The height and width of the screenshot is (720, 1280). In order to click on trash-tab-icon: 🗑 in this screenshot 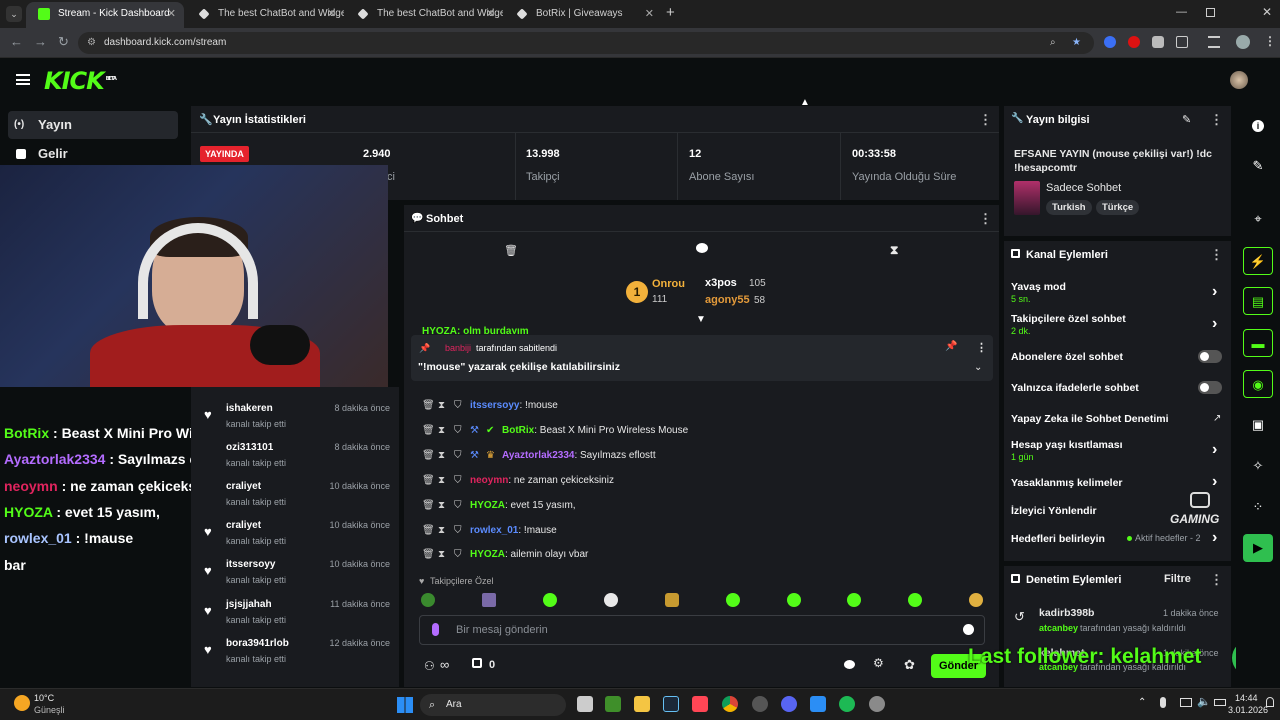, I will do `click(511, 250)`.